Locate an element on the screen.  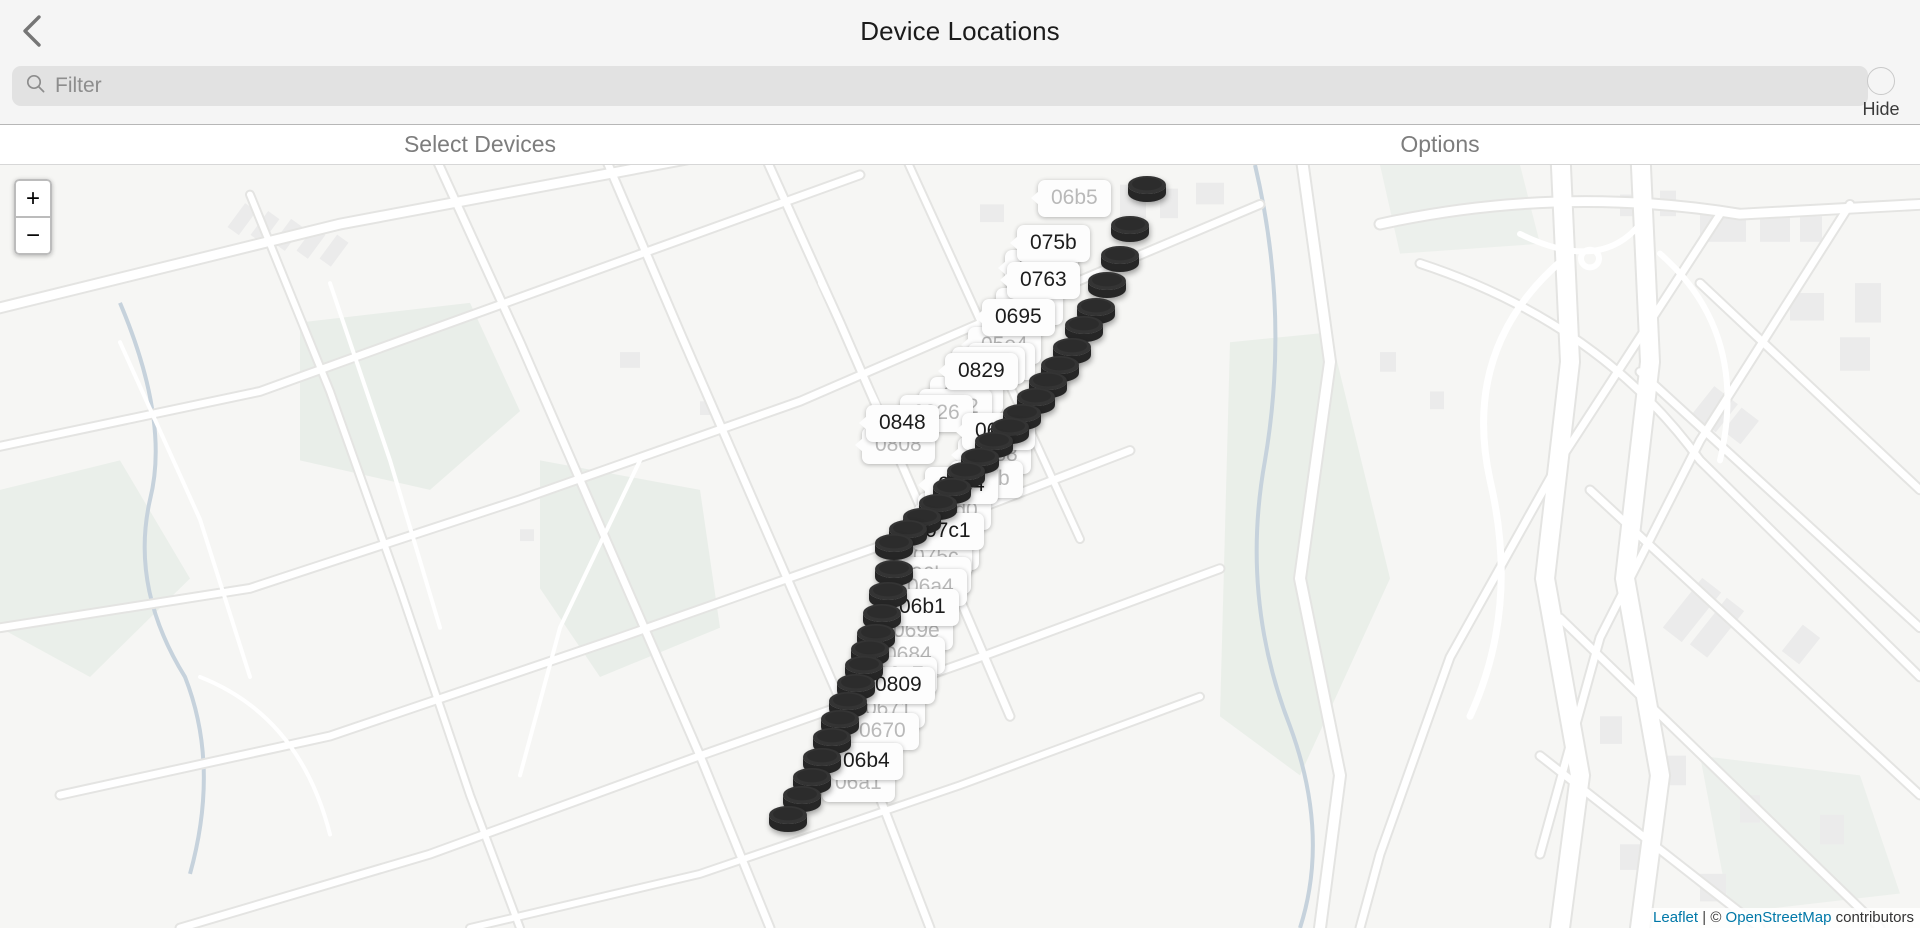
device-label-0695: 0695 is located at coordinates (1015, 317).